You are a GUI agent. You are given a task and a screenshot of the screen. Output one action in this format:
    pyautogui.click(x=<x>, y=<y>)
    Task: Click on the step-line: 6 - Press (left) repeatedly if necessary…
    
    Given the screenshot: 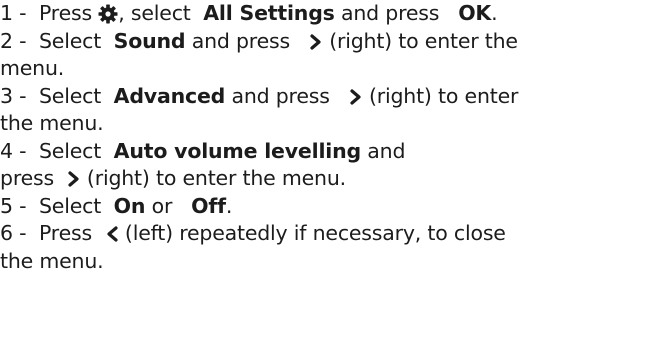 What is the action you would take?
    pyautogui.click(x=325, y=234)
    